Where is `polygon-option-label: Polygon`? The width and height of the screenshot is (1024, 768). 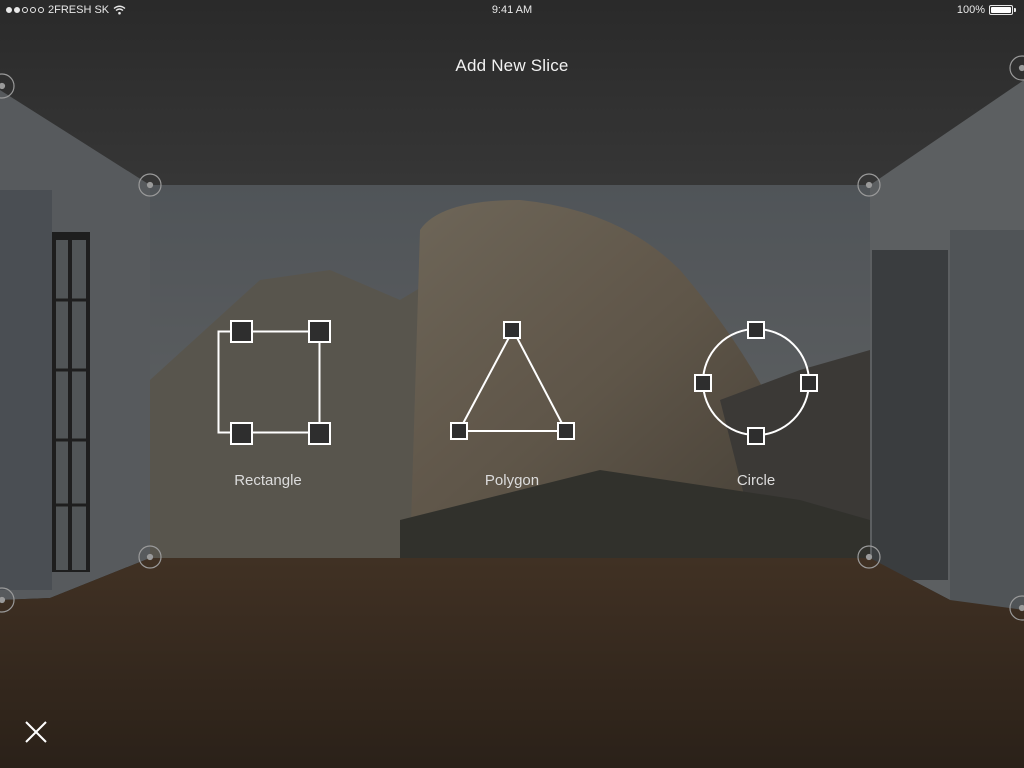 polygon-option-label: Polygon is located at coordinates (512, 480).